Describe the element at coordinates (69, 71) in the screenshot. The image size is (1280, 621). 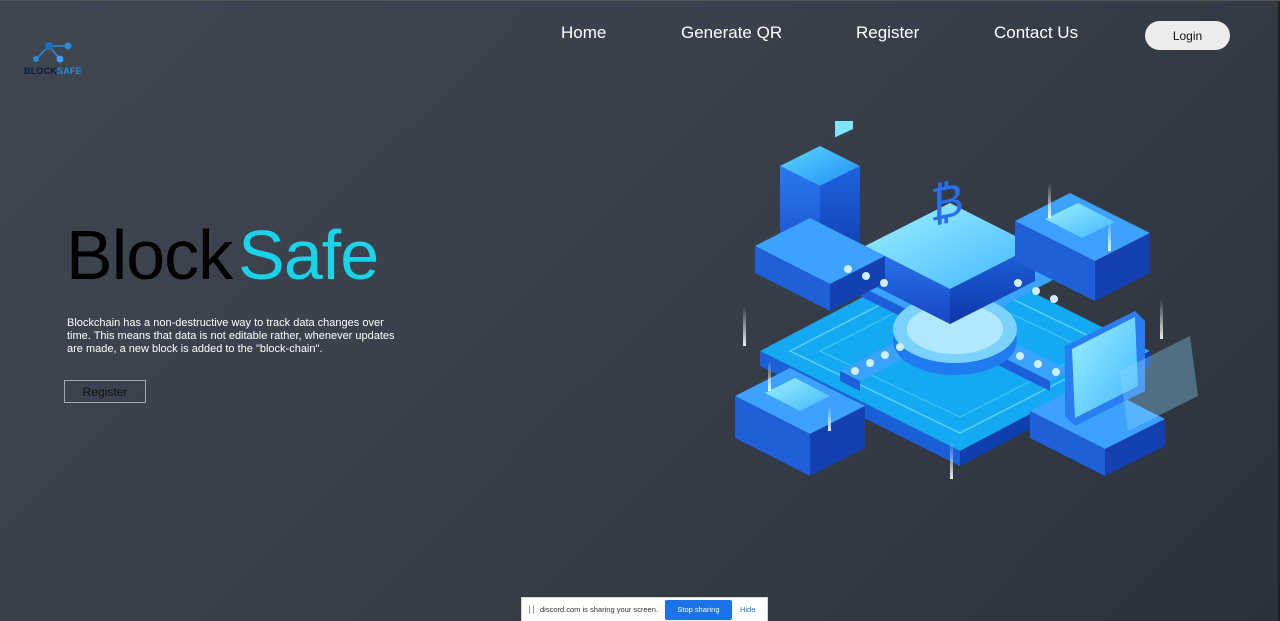
I see `logo-word-safe: SAFE` at that location.